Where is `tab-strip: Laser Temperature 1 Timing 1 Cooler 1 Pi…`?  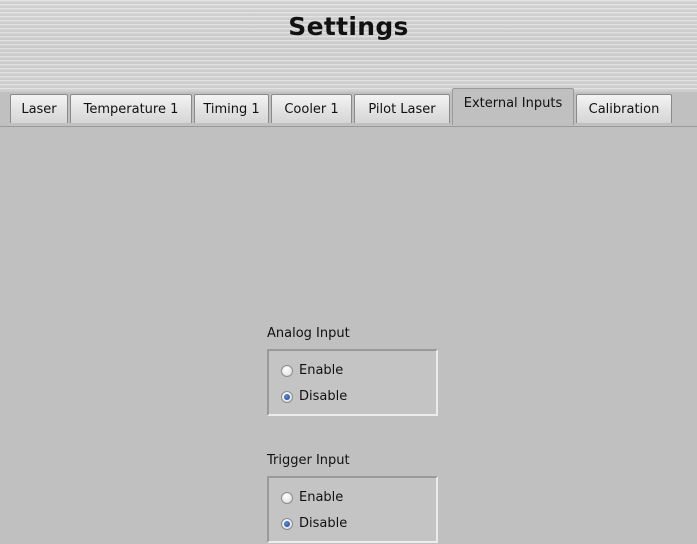 tab-strip: Laser Temperature 1 Timing 1 Cooler 1 Pi… is located at coordinates (348, 107).